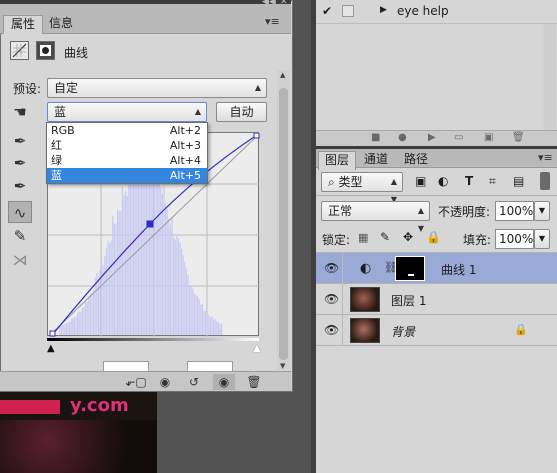 This screenshot has width=557, height=473. Describe the element at coordinates (272, 21) in the screenshot. I see `panel-menu-icon: ▾≡` at that location.